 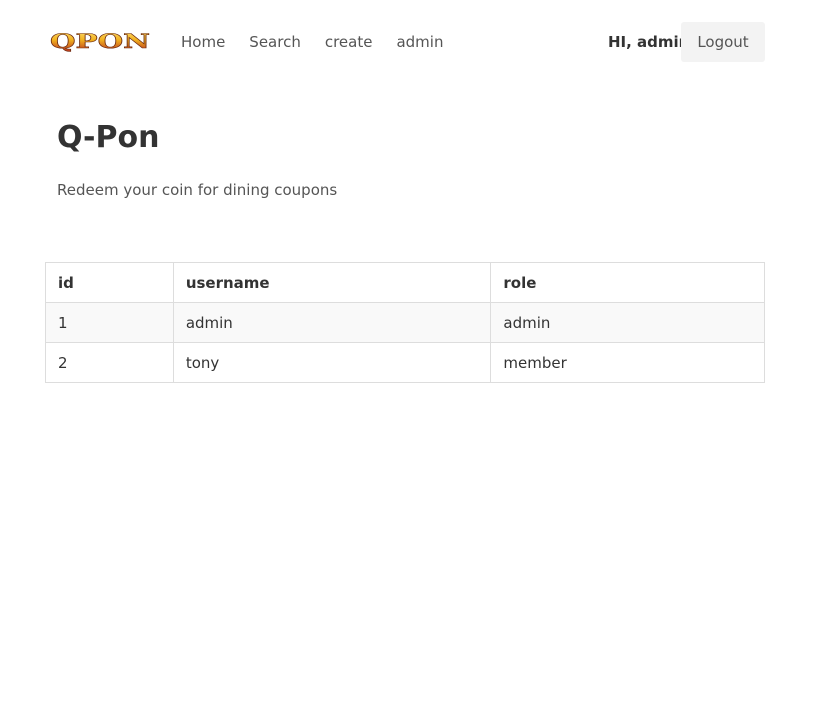 I want to click on cell-role: admin, so click(x=627, y=322).